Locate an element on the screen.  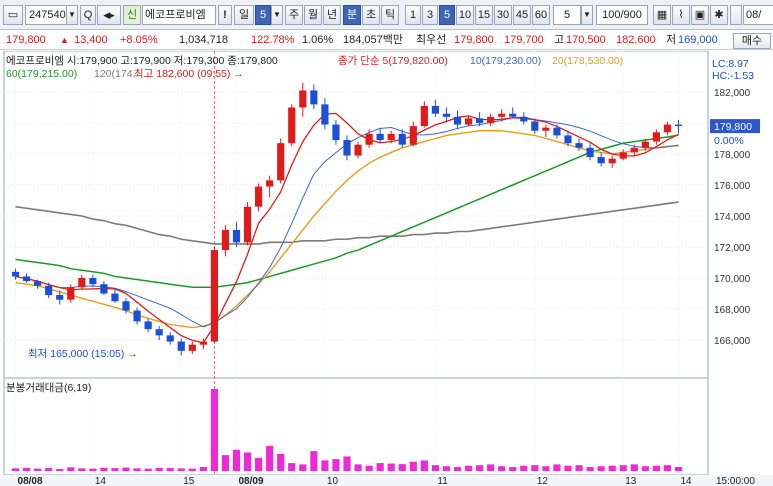
search-icon: Q is located at coordinates (88, 15).